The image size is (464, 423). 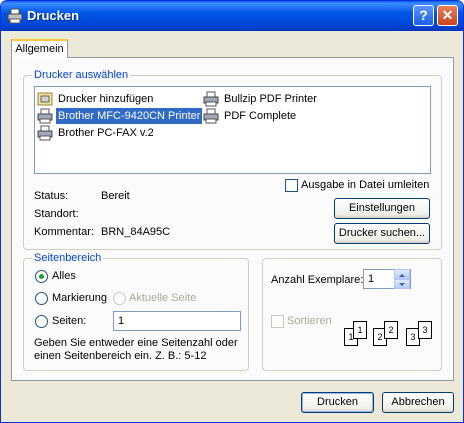 What do you see at coordinates (51, 196) in the screenshot?
I see `status-label: Status:` at bounding box center [51, 196].